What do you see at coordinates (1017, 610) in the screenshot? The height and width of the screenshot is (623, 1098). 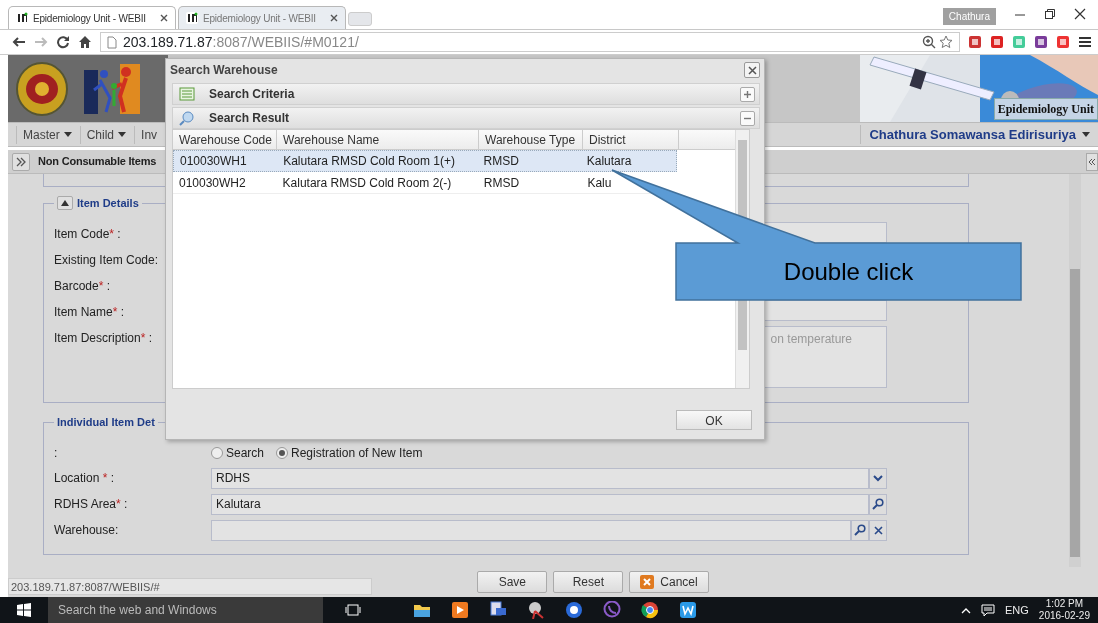 I see `language-indicator: ENG` at bounding box center [1017, 610].